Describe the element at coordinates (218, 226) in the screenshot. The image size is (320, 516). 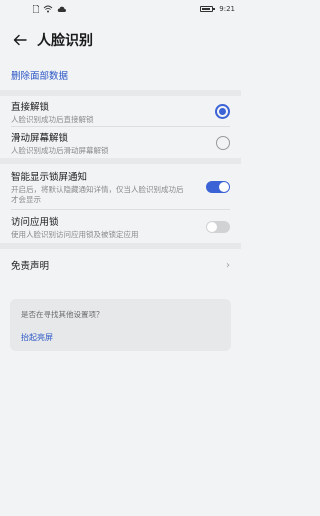
I see `app-lock-toggle` at that location.